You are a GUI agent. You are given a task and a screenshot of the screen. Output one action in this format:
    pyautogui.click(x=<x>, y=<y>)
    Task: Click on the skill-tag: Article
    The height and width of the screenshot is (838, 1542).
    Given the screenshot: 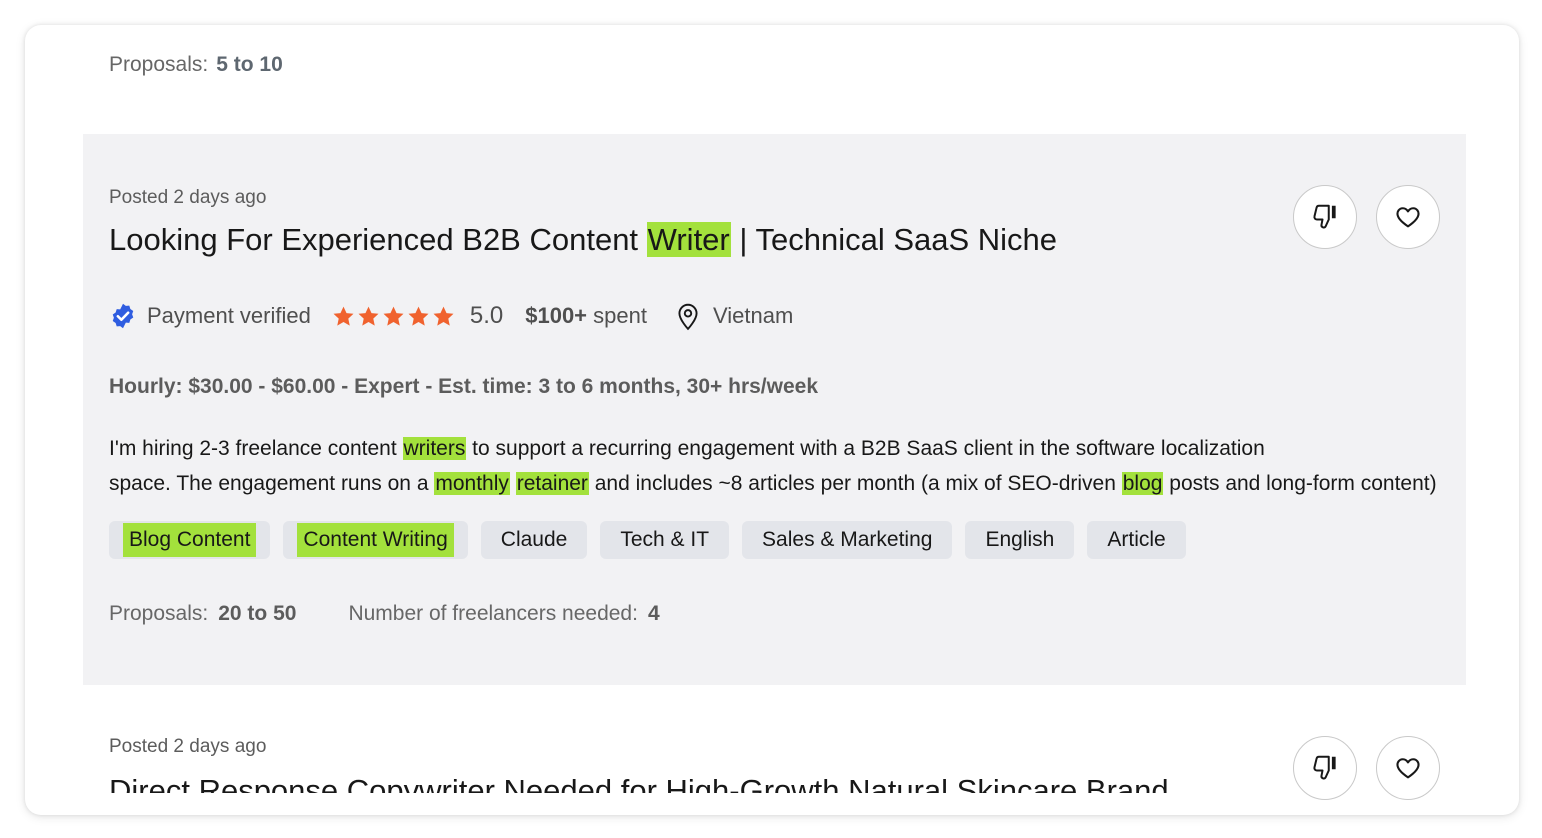 What is the action you would take?
    pyautogui.click(x=1136, y=540)
    